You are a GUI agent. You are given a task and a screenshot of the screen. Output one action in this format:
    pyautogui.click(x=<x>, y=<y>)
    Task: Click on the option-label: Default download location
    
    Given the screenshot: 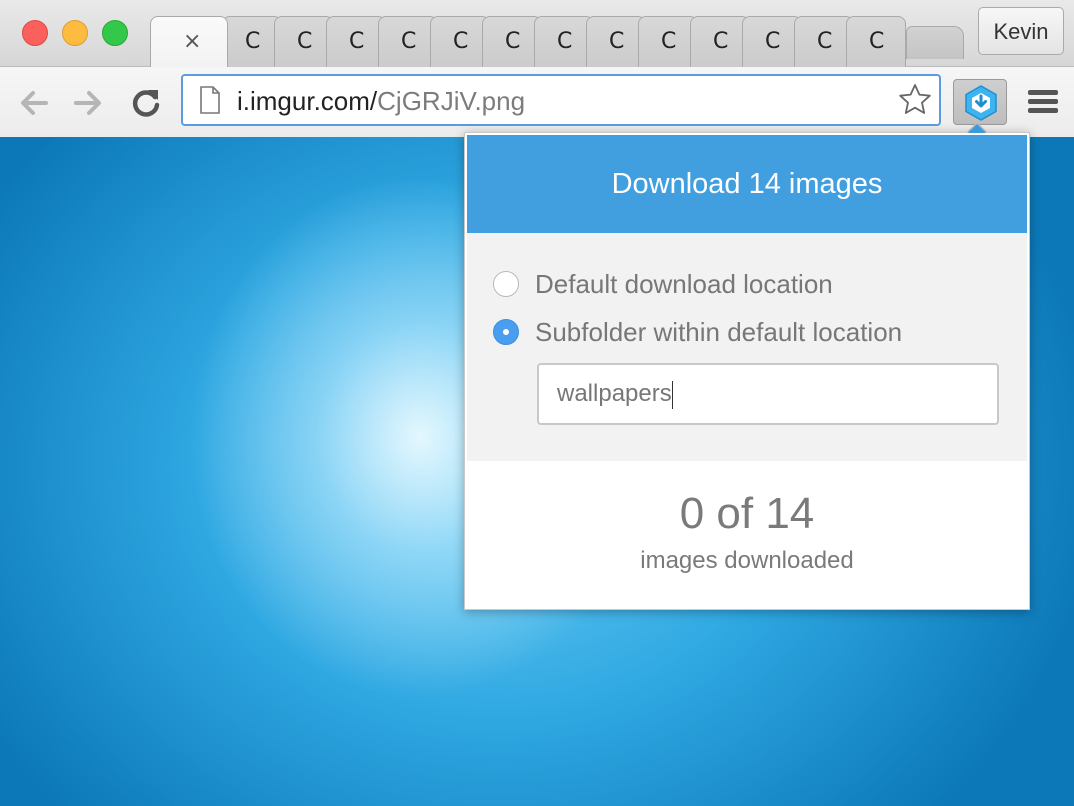 What is the action you would take?
    pyautogui.click(x=684, y=284)
    